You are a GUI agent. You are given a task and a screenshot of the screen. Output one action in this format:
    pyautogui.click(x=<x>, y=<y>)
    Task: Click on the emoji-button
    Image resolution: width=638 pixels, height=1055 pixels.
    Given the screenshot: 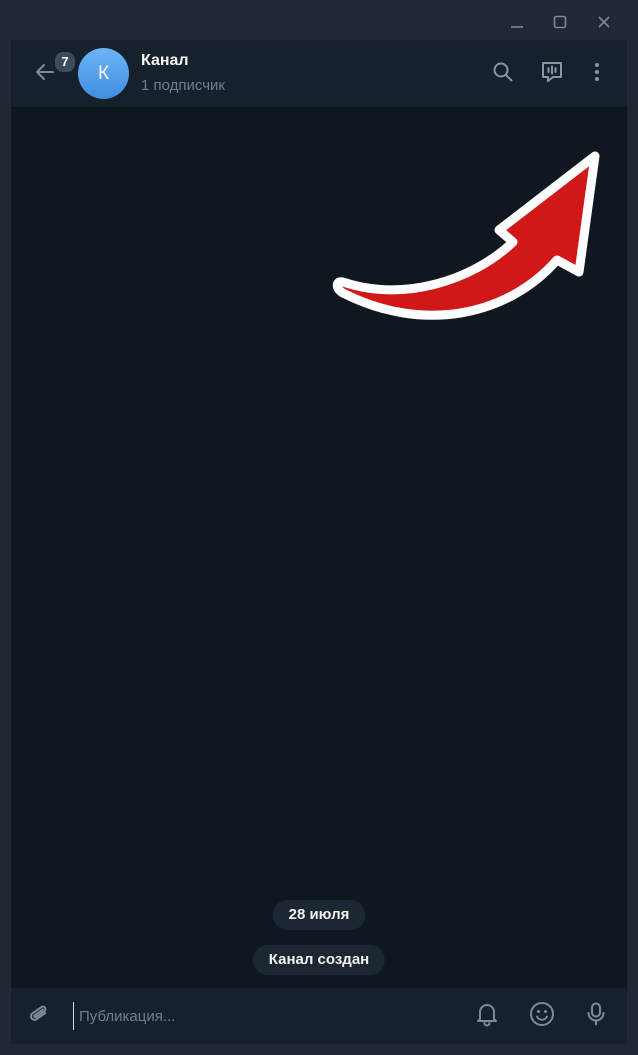 What is the action you would take?
    pyautogui.click(x=542, y=1016)
    